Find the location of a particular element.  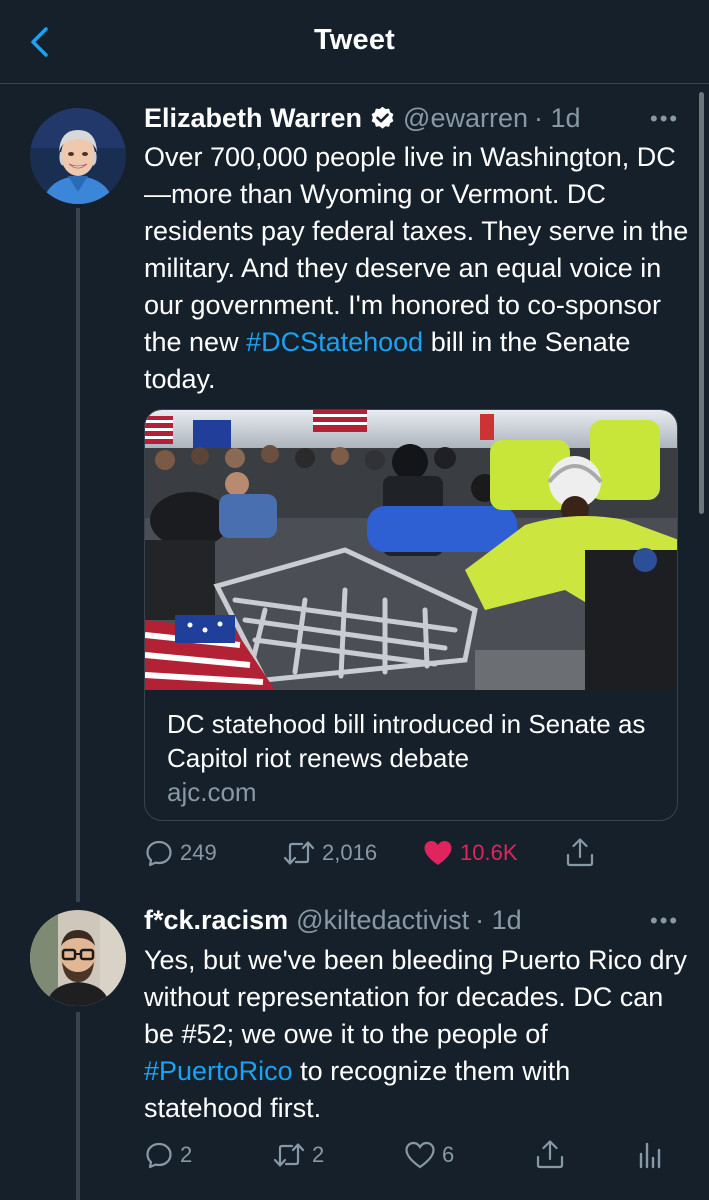

like-button: 6 is located at coordinates (429, 1155).